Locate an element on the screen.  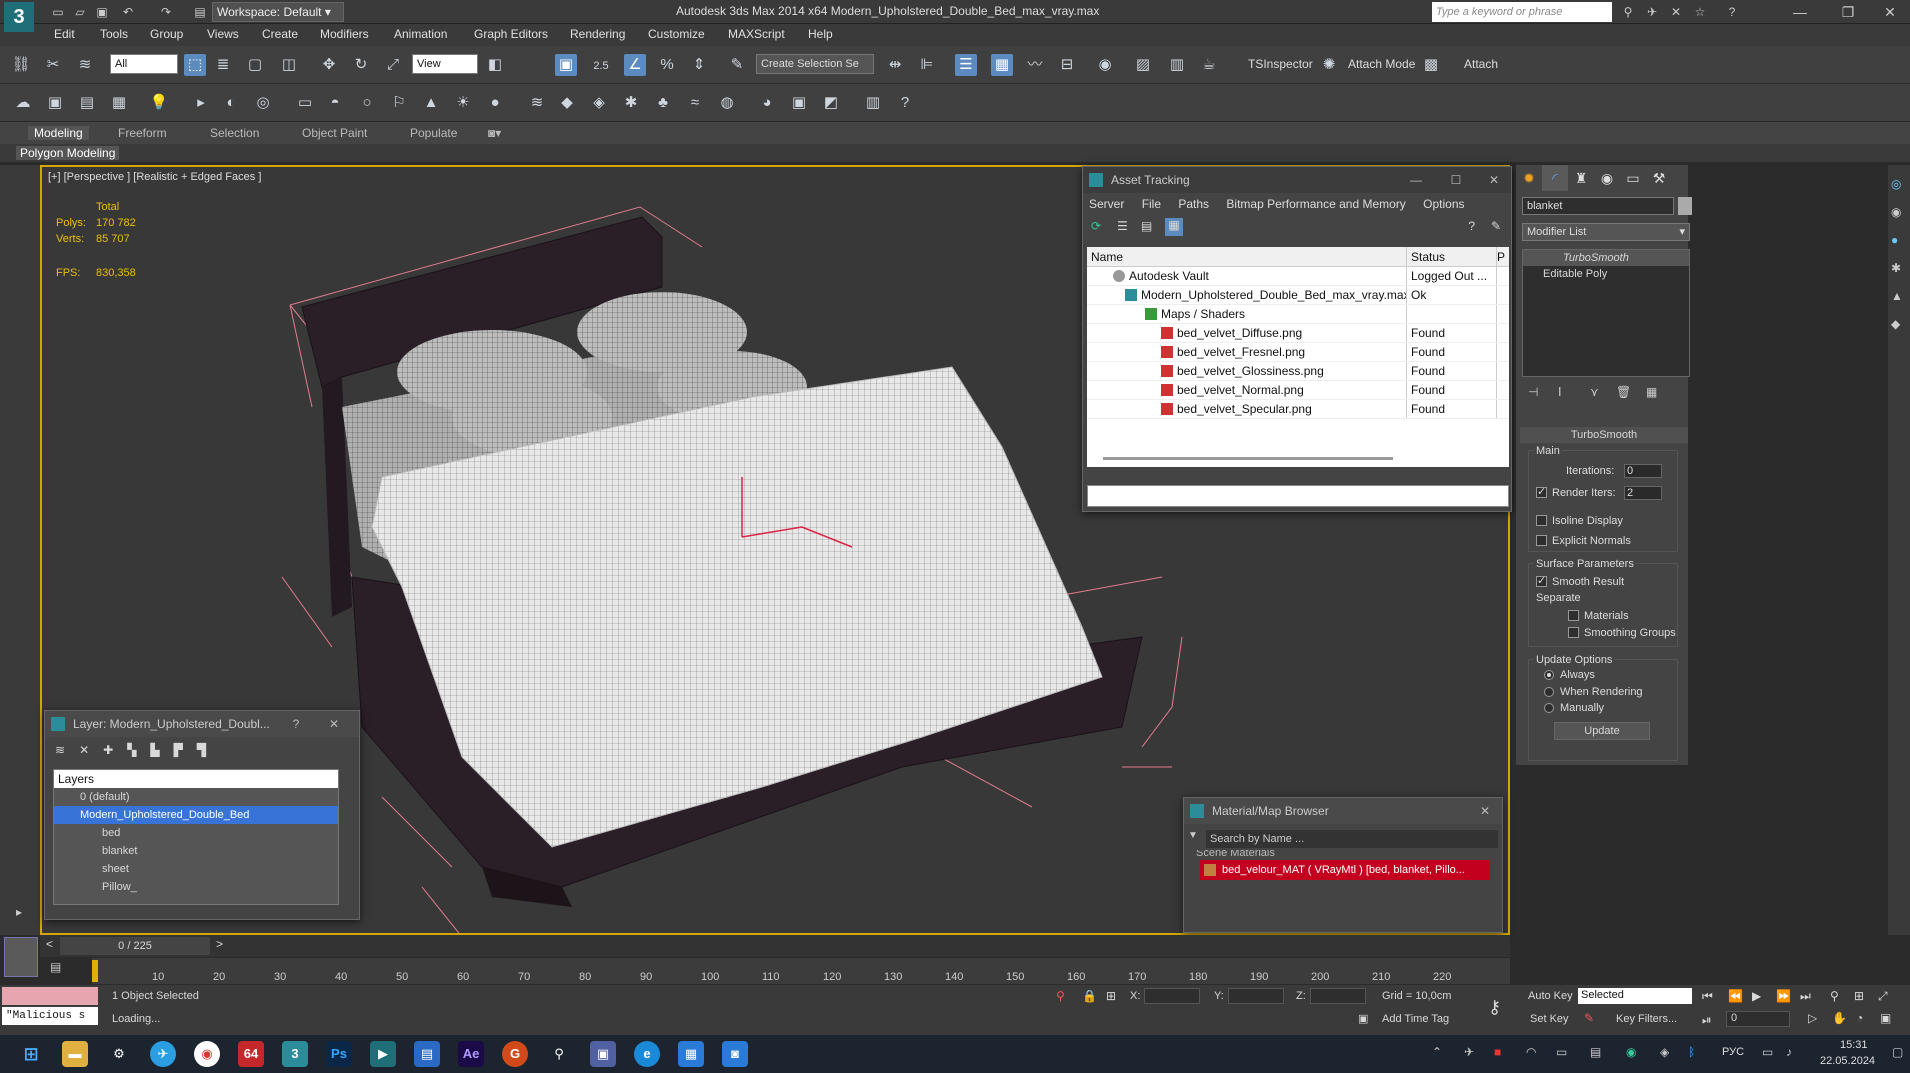
fur-icon: ≋ is located at coordinates (537, 103).